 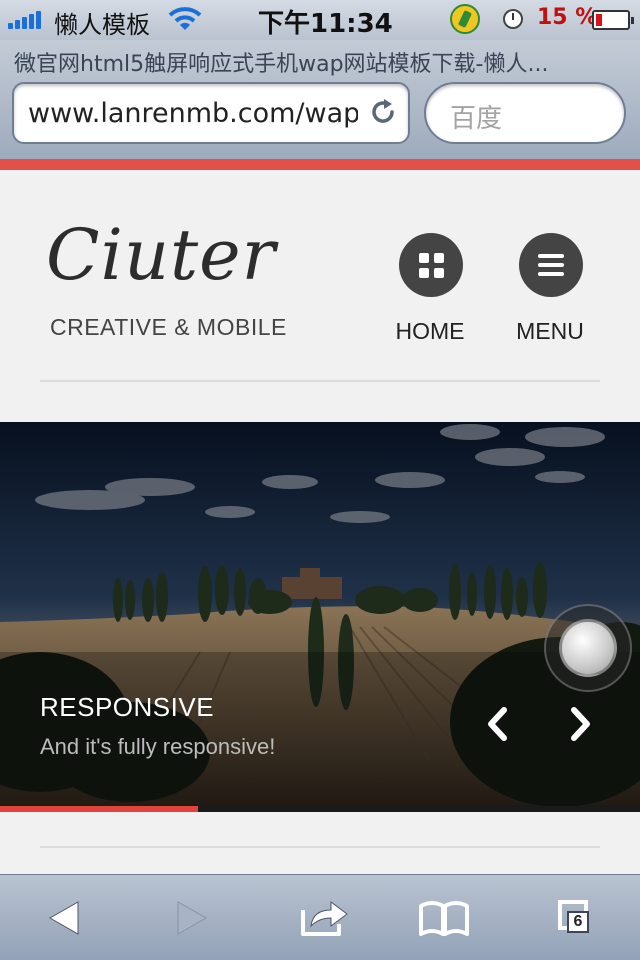 What do you see at coordinates (193, 113) in the screenshot?
I see `url-text: www.lanrenmb.com/wap` at bounding box center [193, 113].